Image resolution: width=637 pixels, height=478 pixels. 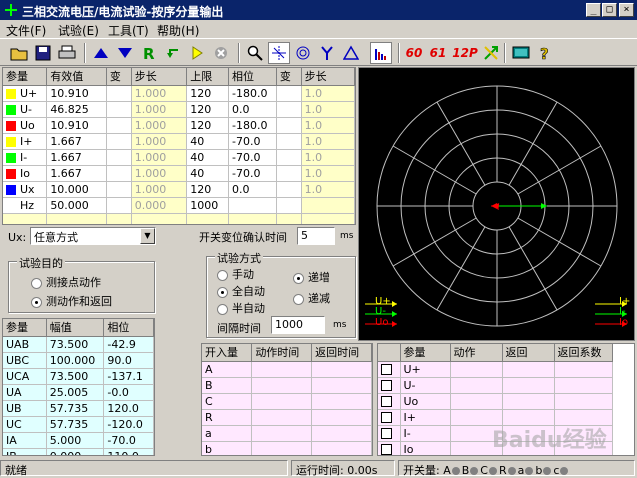 What do you see at coordinates (626, 10) in the screenshot?
I see `close-button: ×` at bounding box center [626, 10].